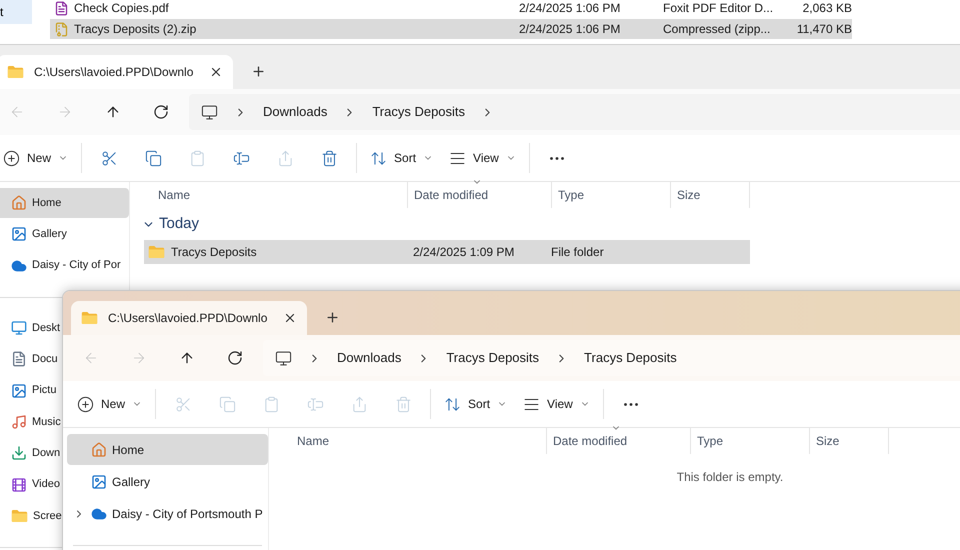 The height and width of the screenshot is (550, 960). Describe the element at coordinates (574, 112) in the screenshot. I see `address-bar: Downloads Tracys Deposits` at that location.